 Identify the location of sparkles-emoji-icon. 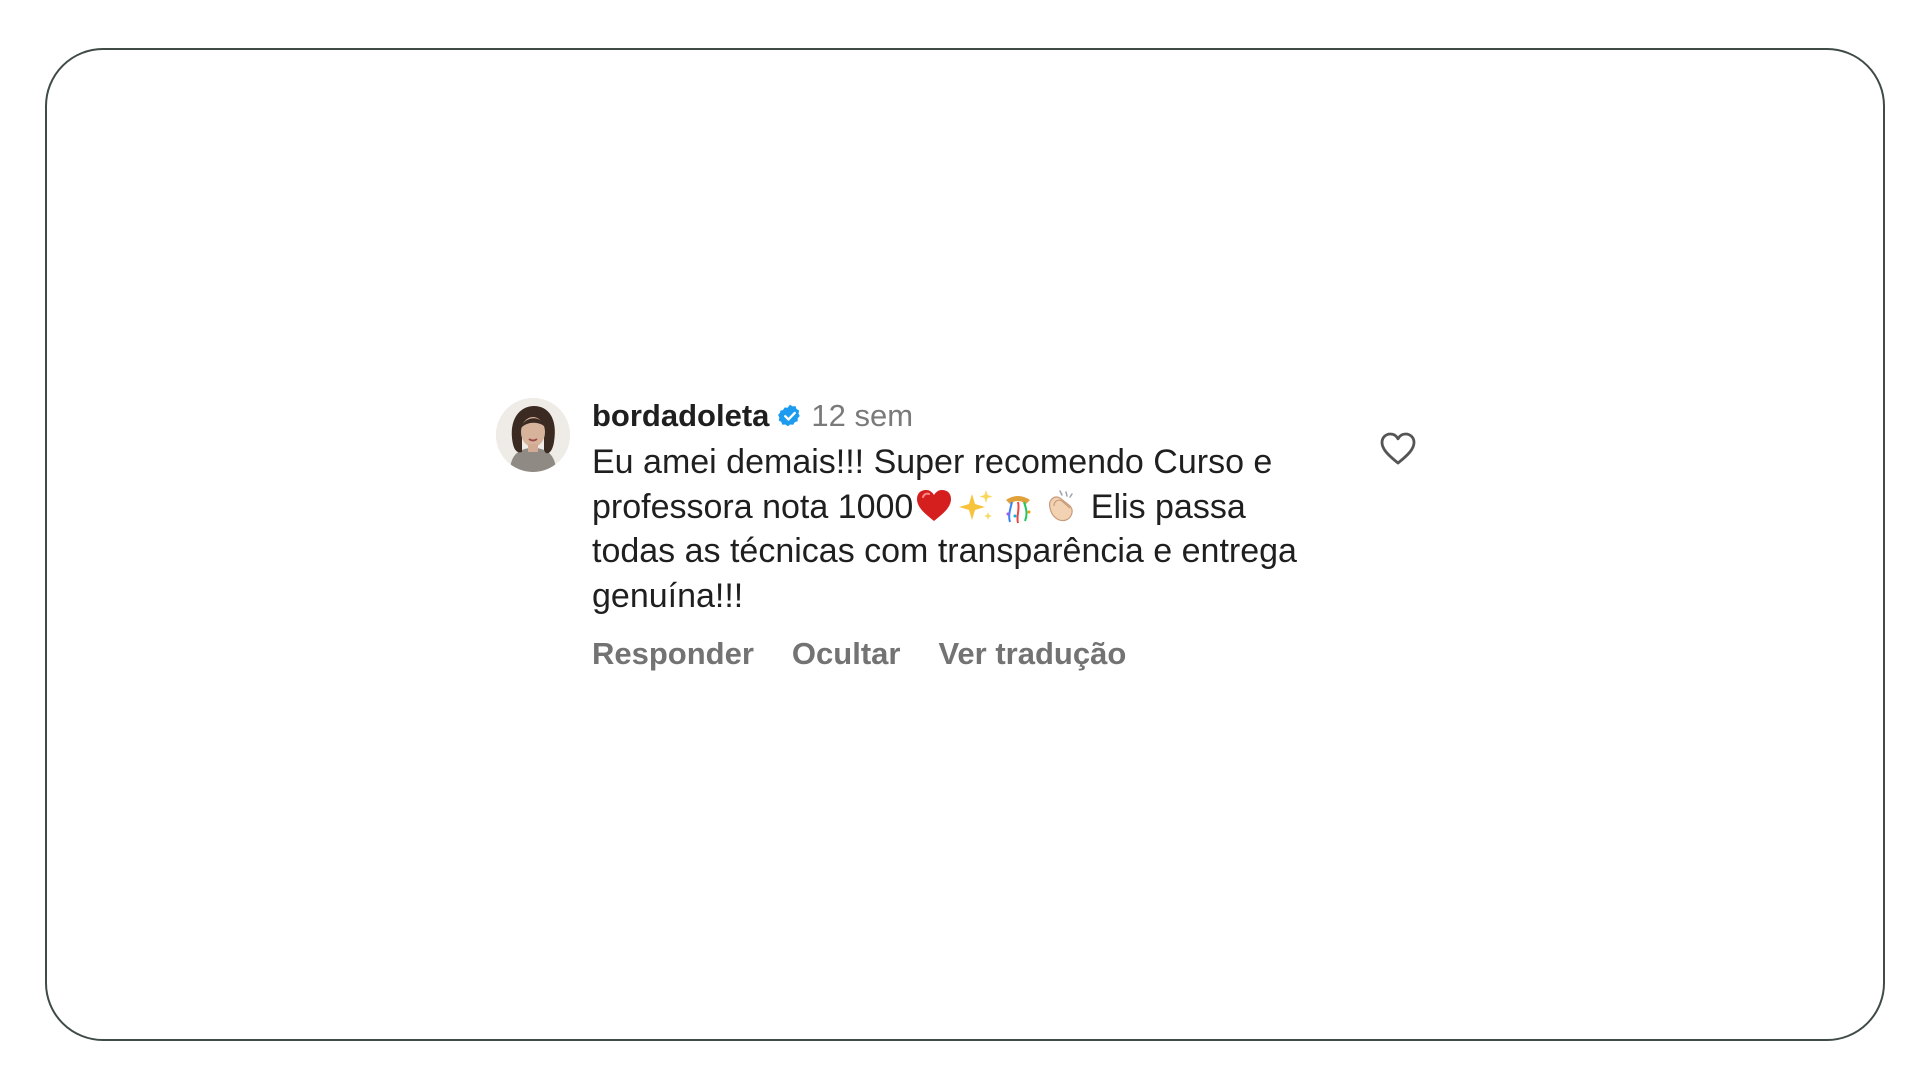
(976, 506).